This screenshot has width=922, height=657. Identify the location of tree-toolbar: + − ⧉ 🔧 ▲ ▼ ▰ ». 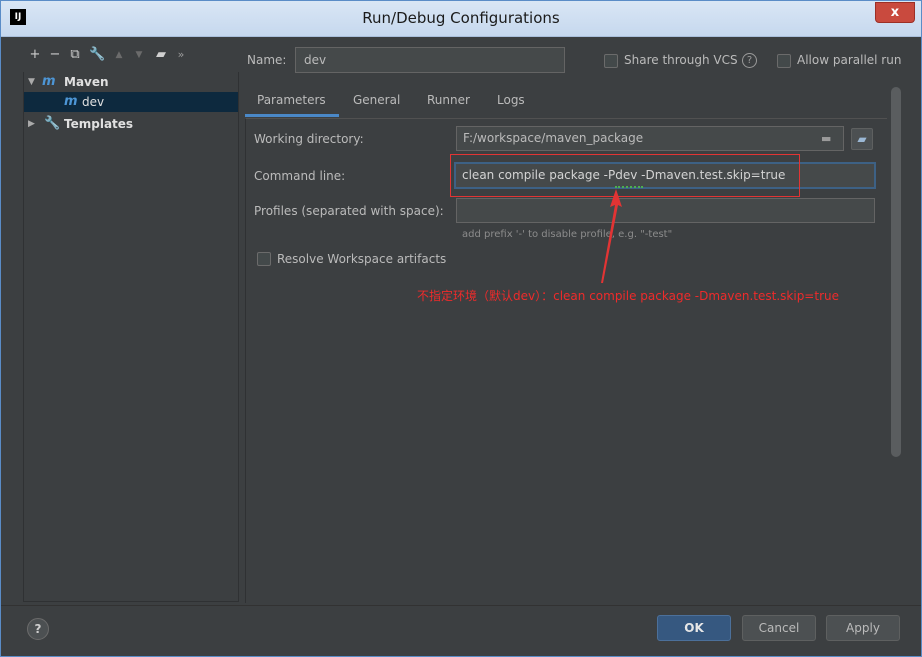
(131, 56).